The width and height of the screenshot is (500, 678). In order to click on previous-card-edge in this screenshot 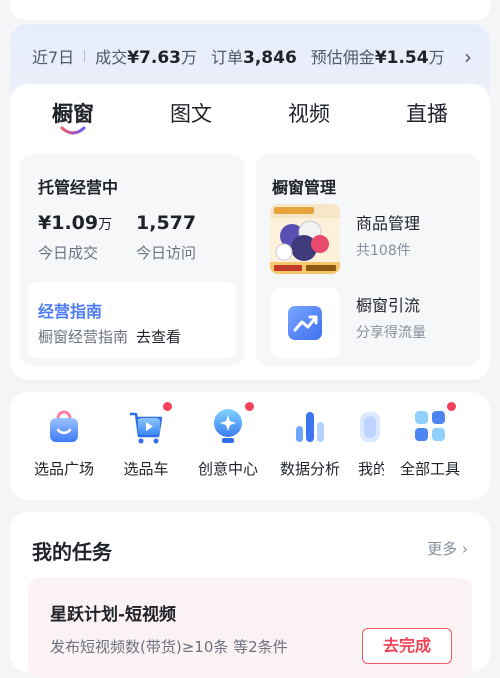, I will do `click(250, 10)`.